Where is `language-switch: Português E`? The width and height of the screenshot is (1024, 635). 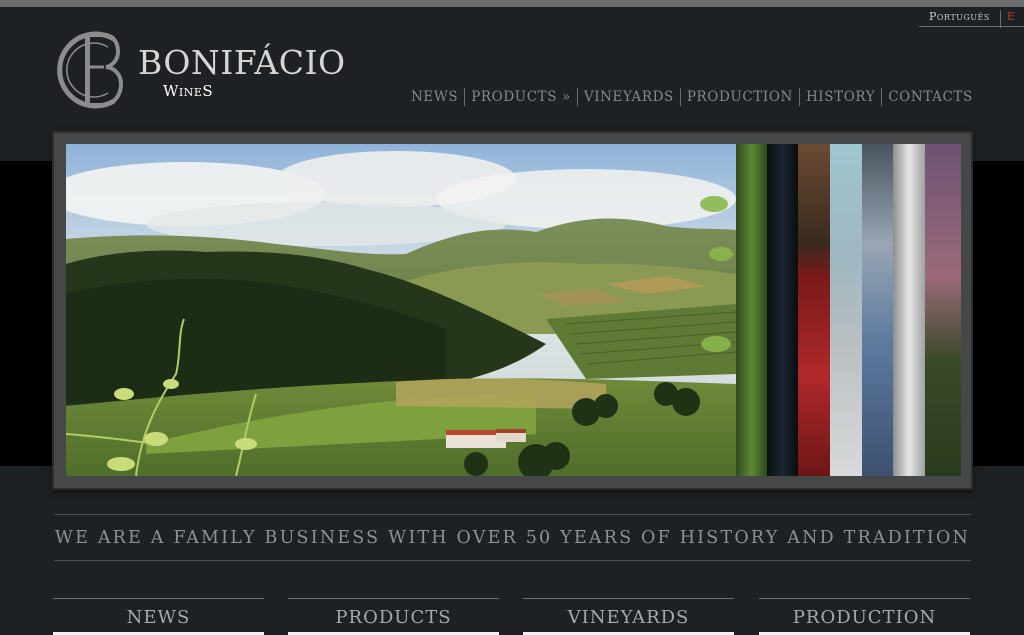
language-switch: Português E is located at coordinates (971, 18).